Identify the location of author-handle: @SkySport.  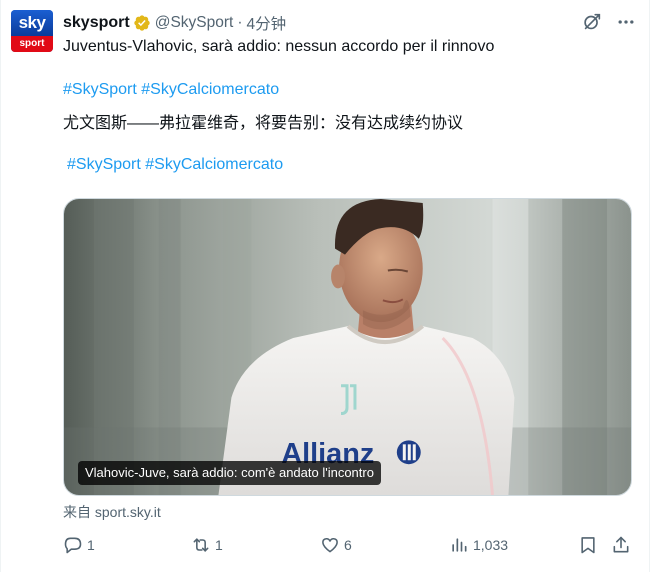
(194, 23).